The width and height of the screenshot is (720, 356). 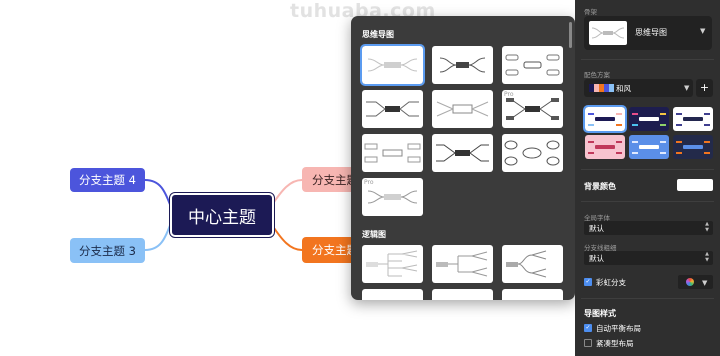 I want to click on background-color-swatch, so click(x=695, y=185).